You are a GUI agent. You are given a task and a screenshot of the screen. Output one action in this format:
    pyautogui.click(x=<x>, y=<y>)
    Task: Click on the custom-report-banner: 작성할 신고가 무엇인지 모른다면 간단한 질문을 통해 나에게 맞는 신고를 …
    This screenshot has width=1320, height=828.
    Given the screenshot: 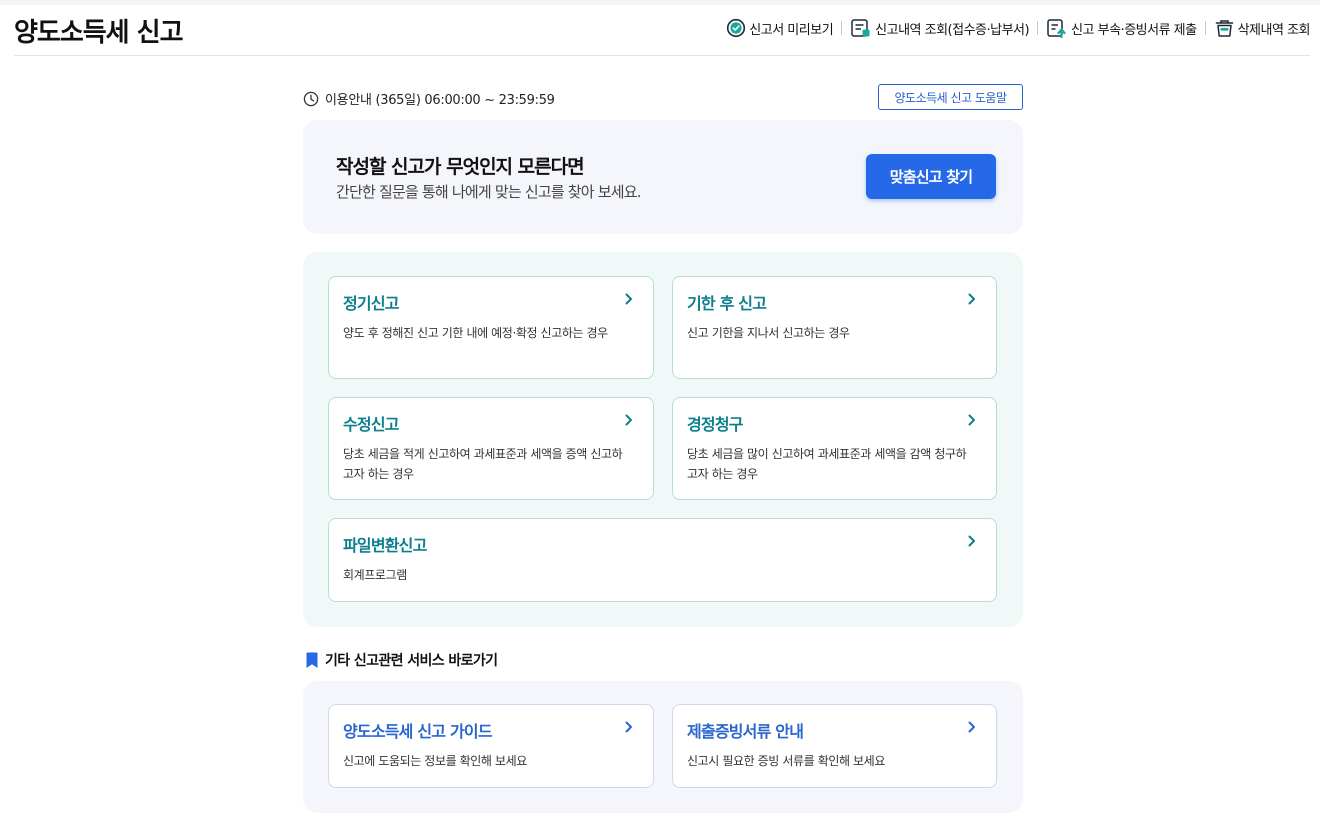 What is the action you would take?
    pyautogui.click(x=663, y=177)
    